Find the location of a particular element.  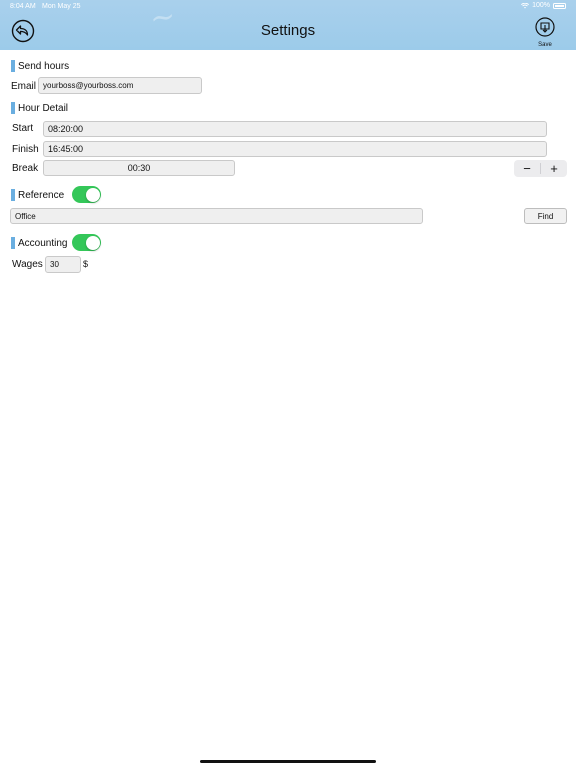

accounting-toggle is located at coordinates (86, 242).